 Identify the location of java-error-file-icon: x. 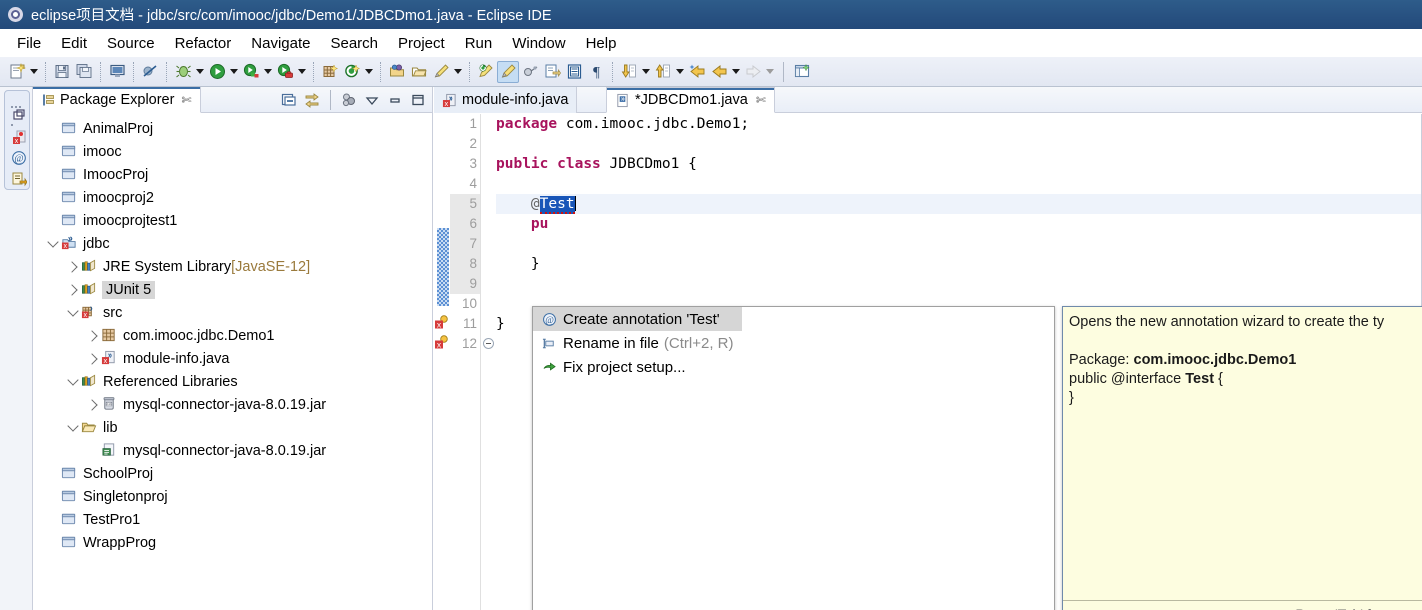
(19, 137).